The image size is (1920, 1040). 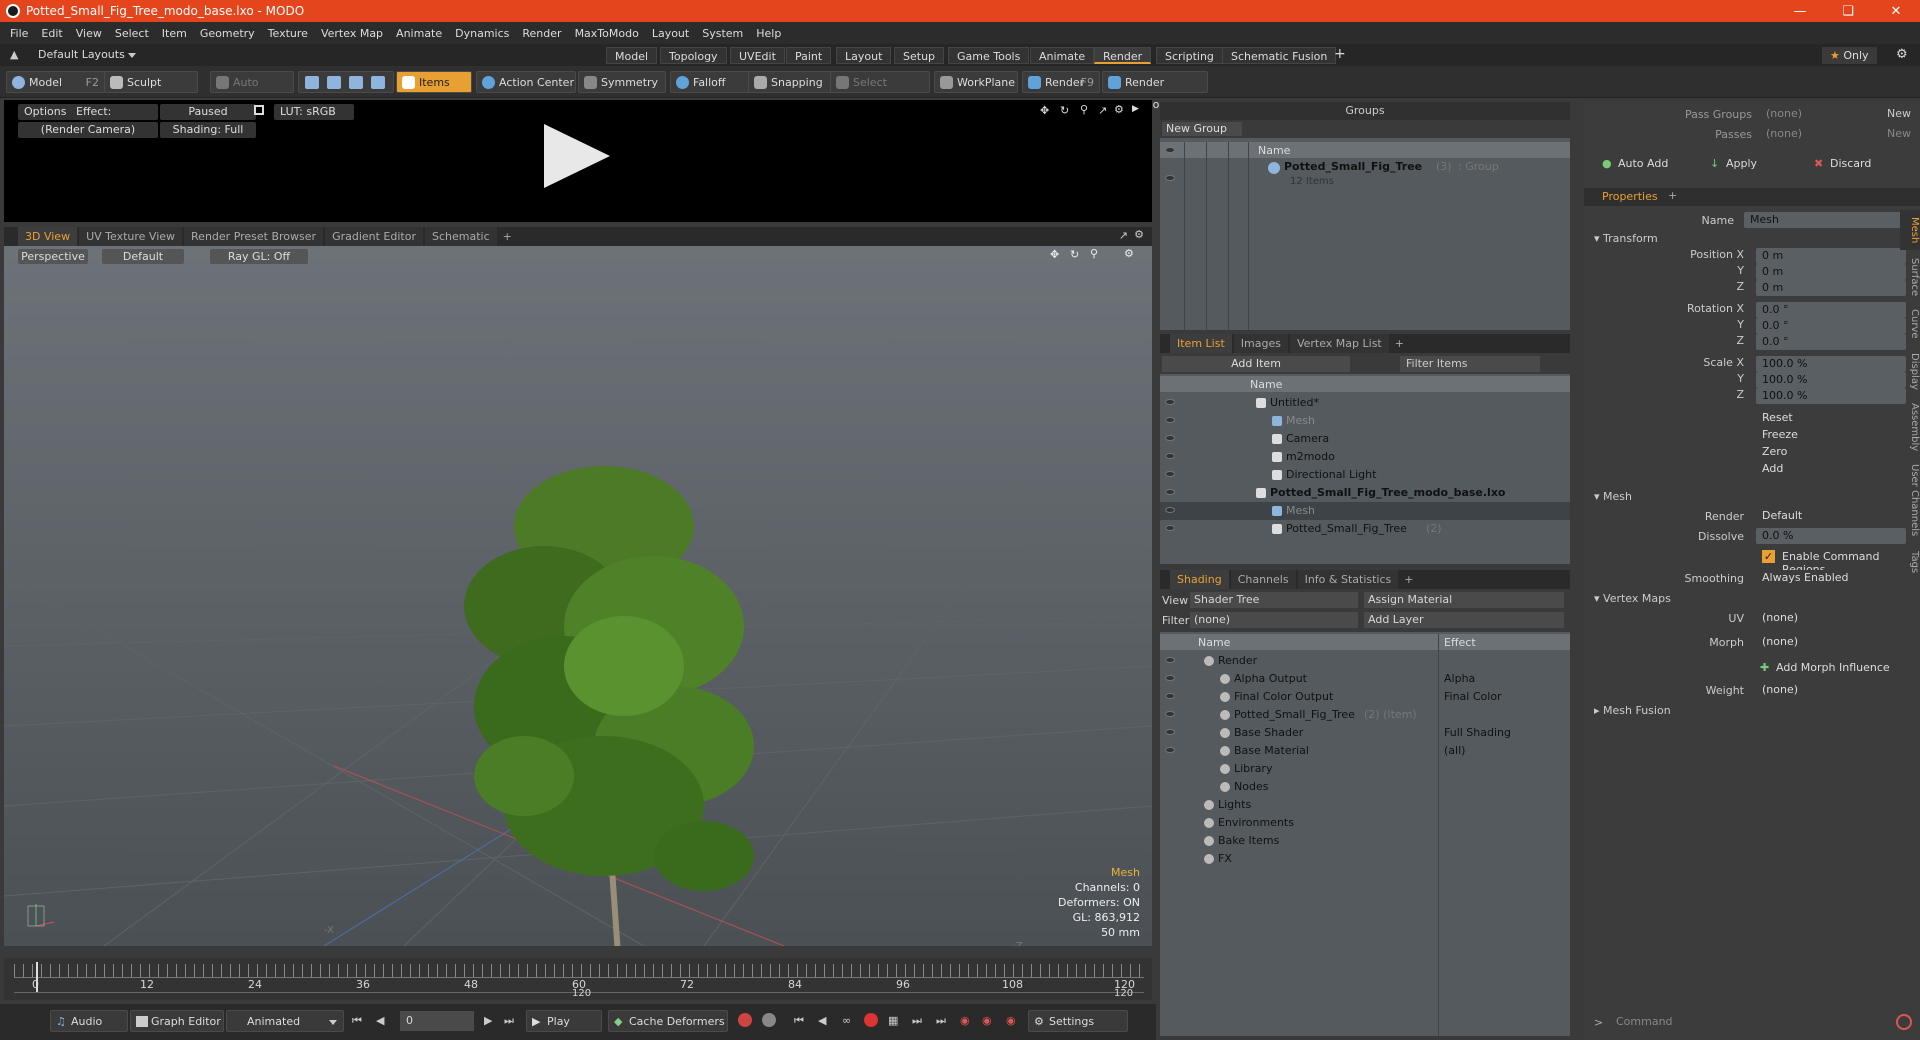 What do you see at coordinates (693, 55) in the screenshot?
I see `tab-topology: Topology` at bounding box center [693, 55].